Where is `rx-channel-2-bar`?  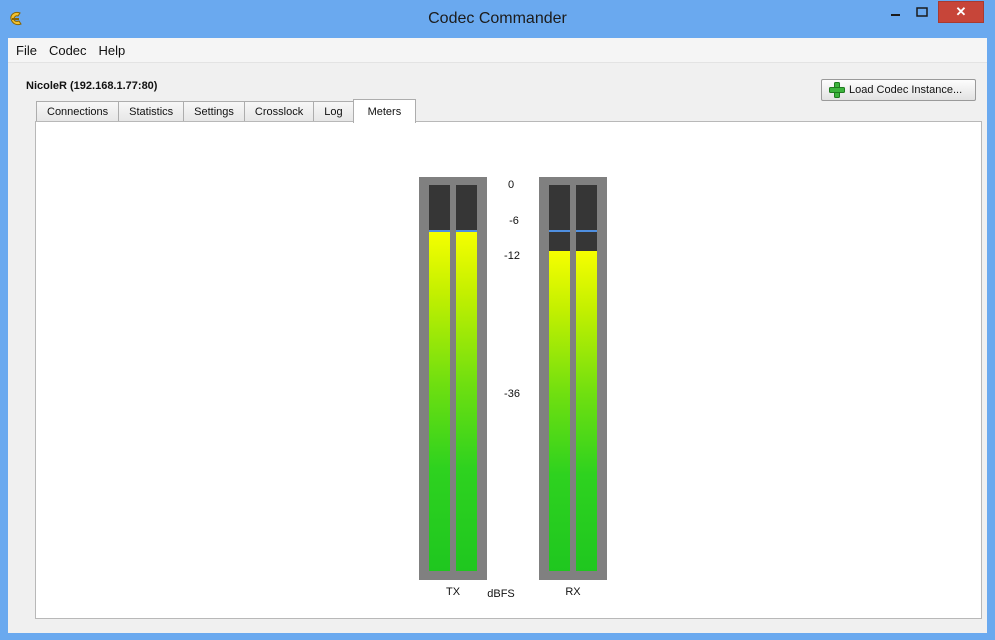 rx-channel-2-bar is located at coordinates (586, 378).